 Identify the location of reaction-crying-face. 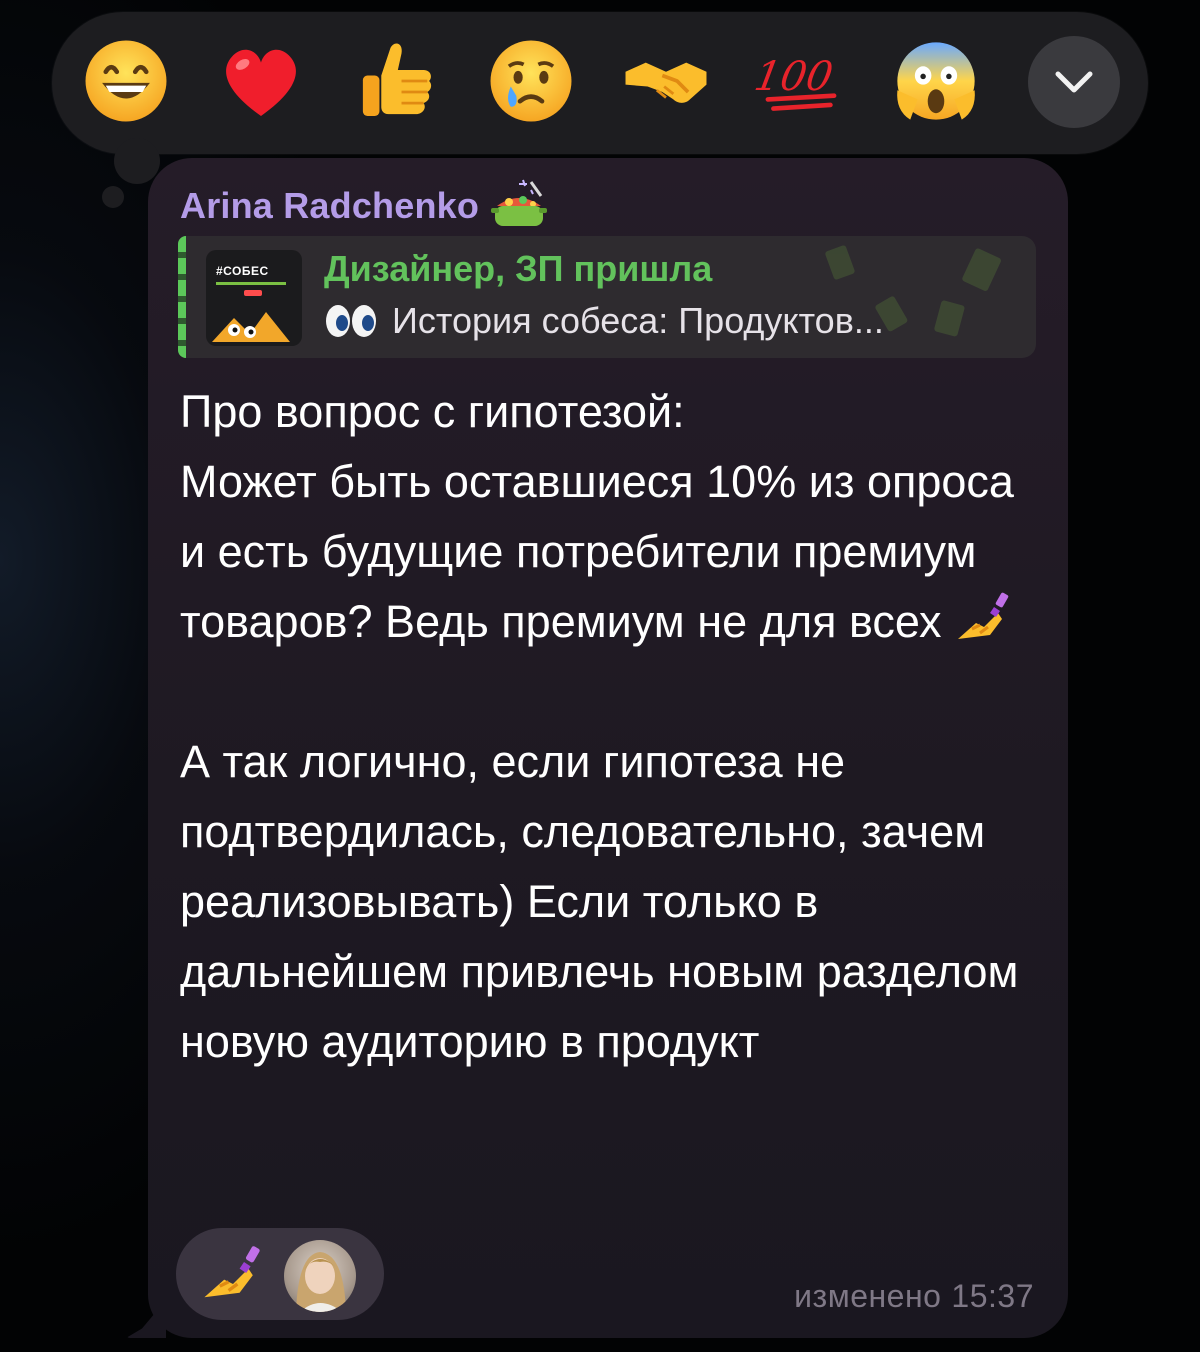
(531, 81).